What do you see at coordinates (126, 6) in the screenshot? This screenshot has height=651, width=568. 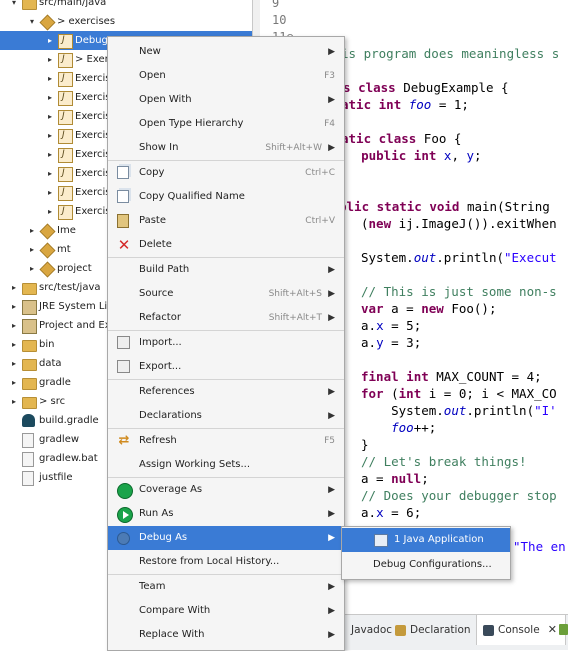 I see `tree-item: ▾ src/main/java` at bounding box center [126, 6].